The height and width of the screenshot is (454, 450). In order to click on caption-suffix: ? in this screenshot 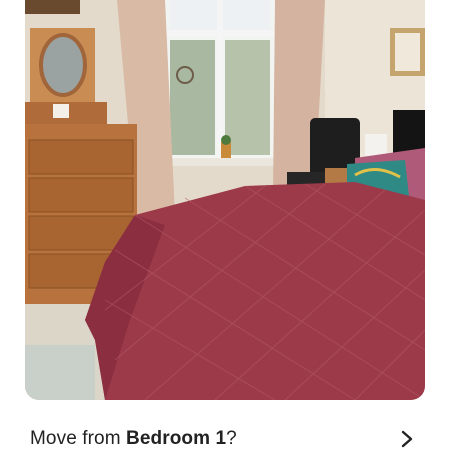, I will do `click(231, 438)`.